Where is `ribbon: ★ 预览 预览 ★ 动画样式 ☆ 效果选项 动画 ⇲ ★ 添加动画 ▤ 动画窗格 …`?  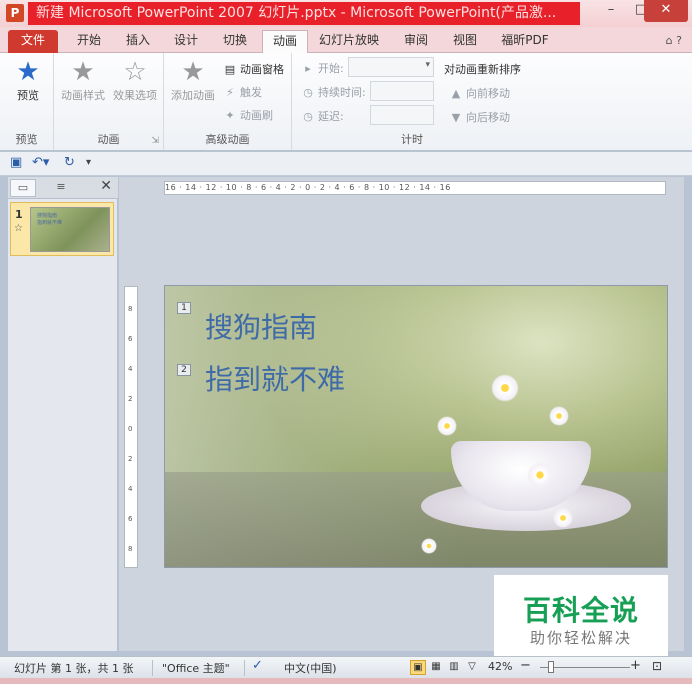 ribbon: ★ 预览 预览 ★ 动画样式 ☆ 效果选项 动画 ⇲ ★ 添加动画 ▤ 动画窗格 … is located at coordinates (346, 102).